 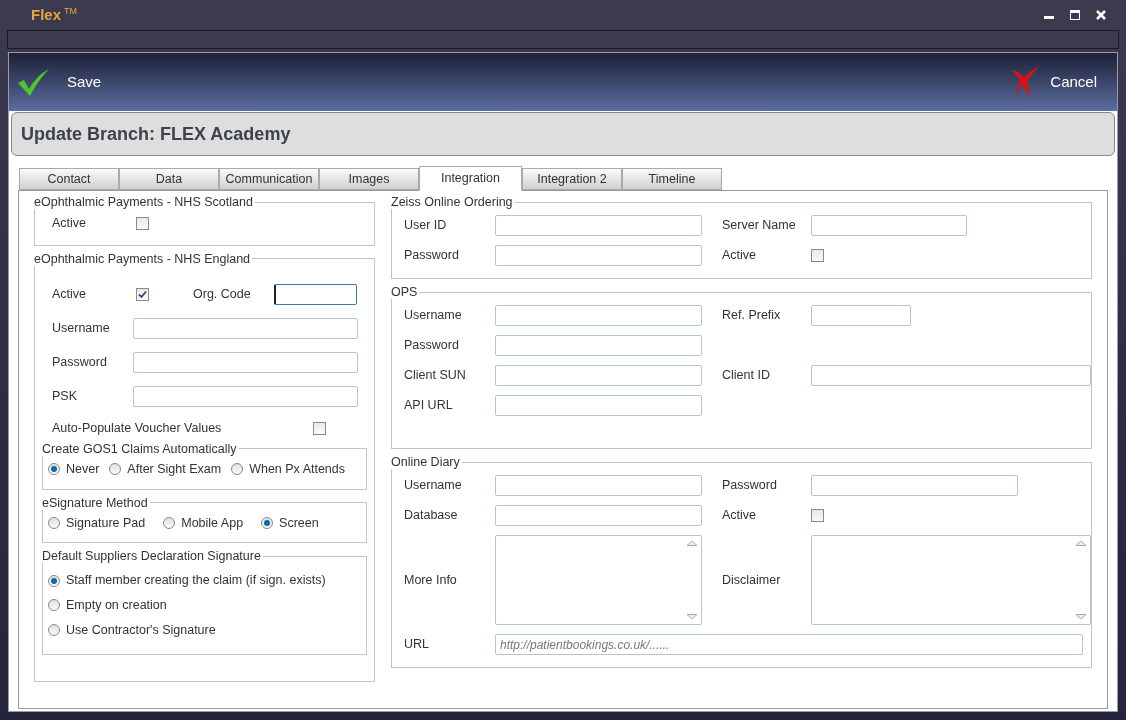 I want to click on group-title: eSignature Method, so click(x=95, y=502).